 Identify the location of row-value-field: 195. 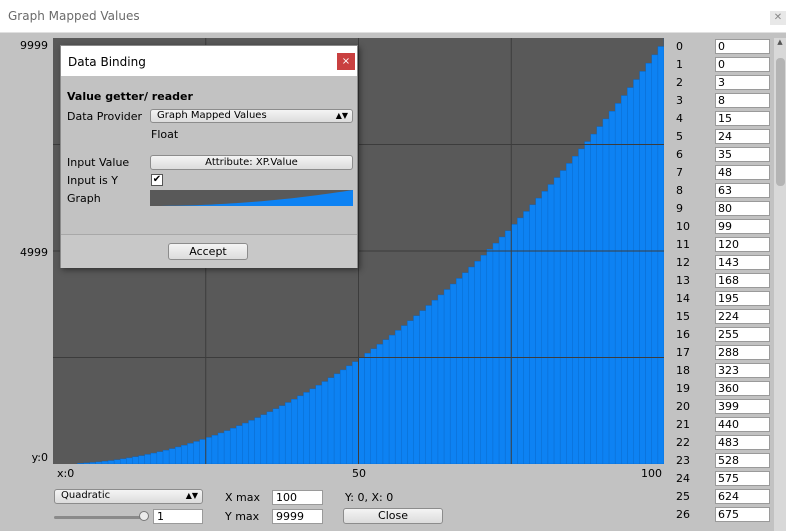
(742, 298).